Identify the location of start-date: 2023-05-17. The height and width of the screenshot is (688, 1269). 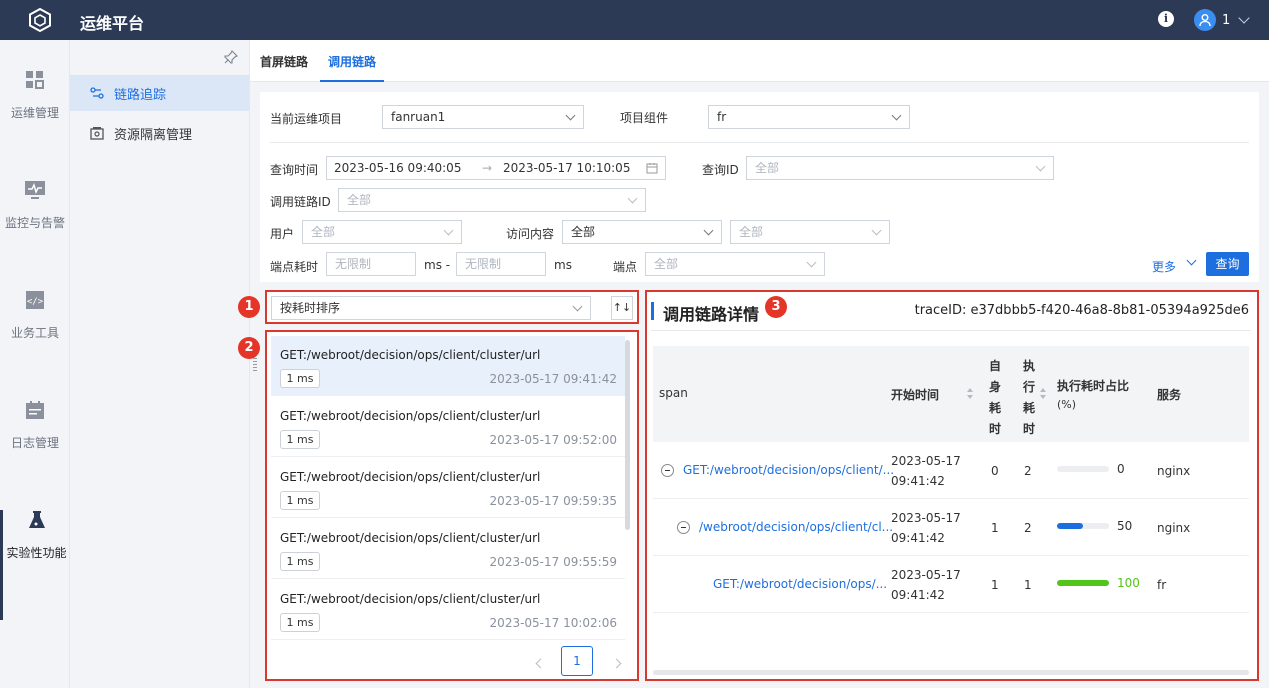
(926, 575).